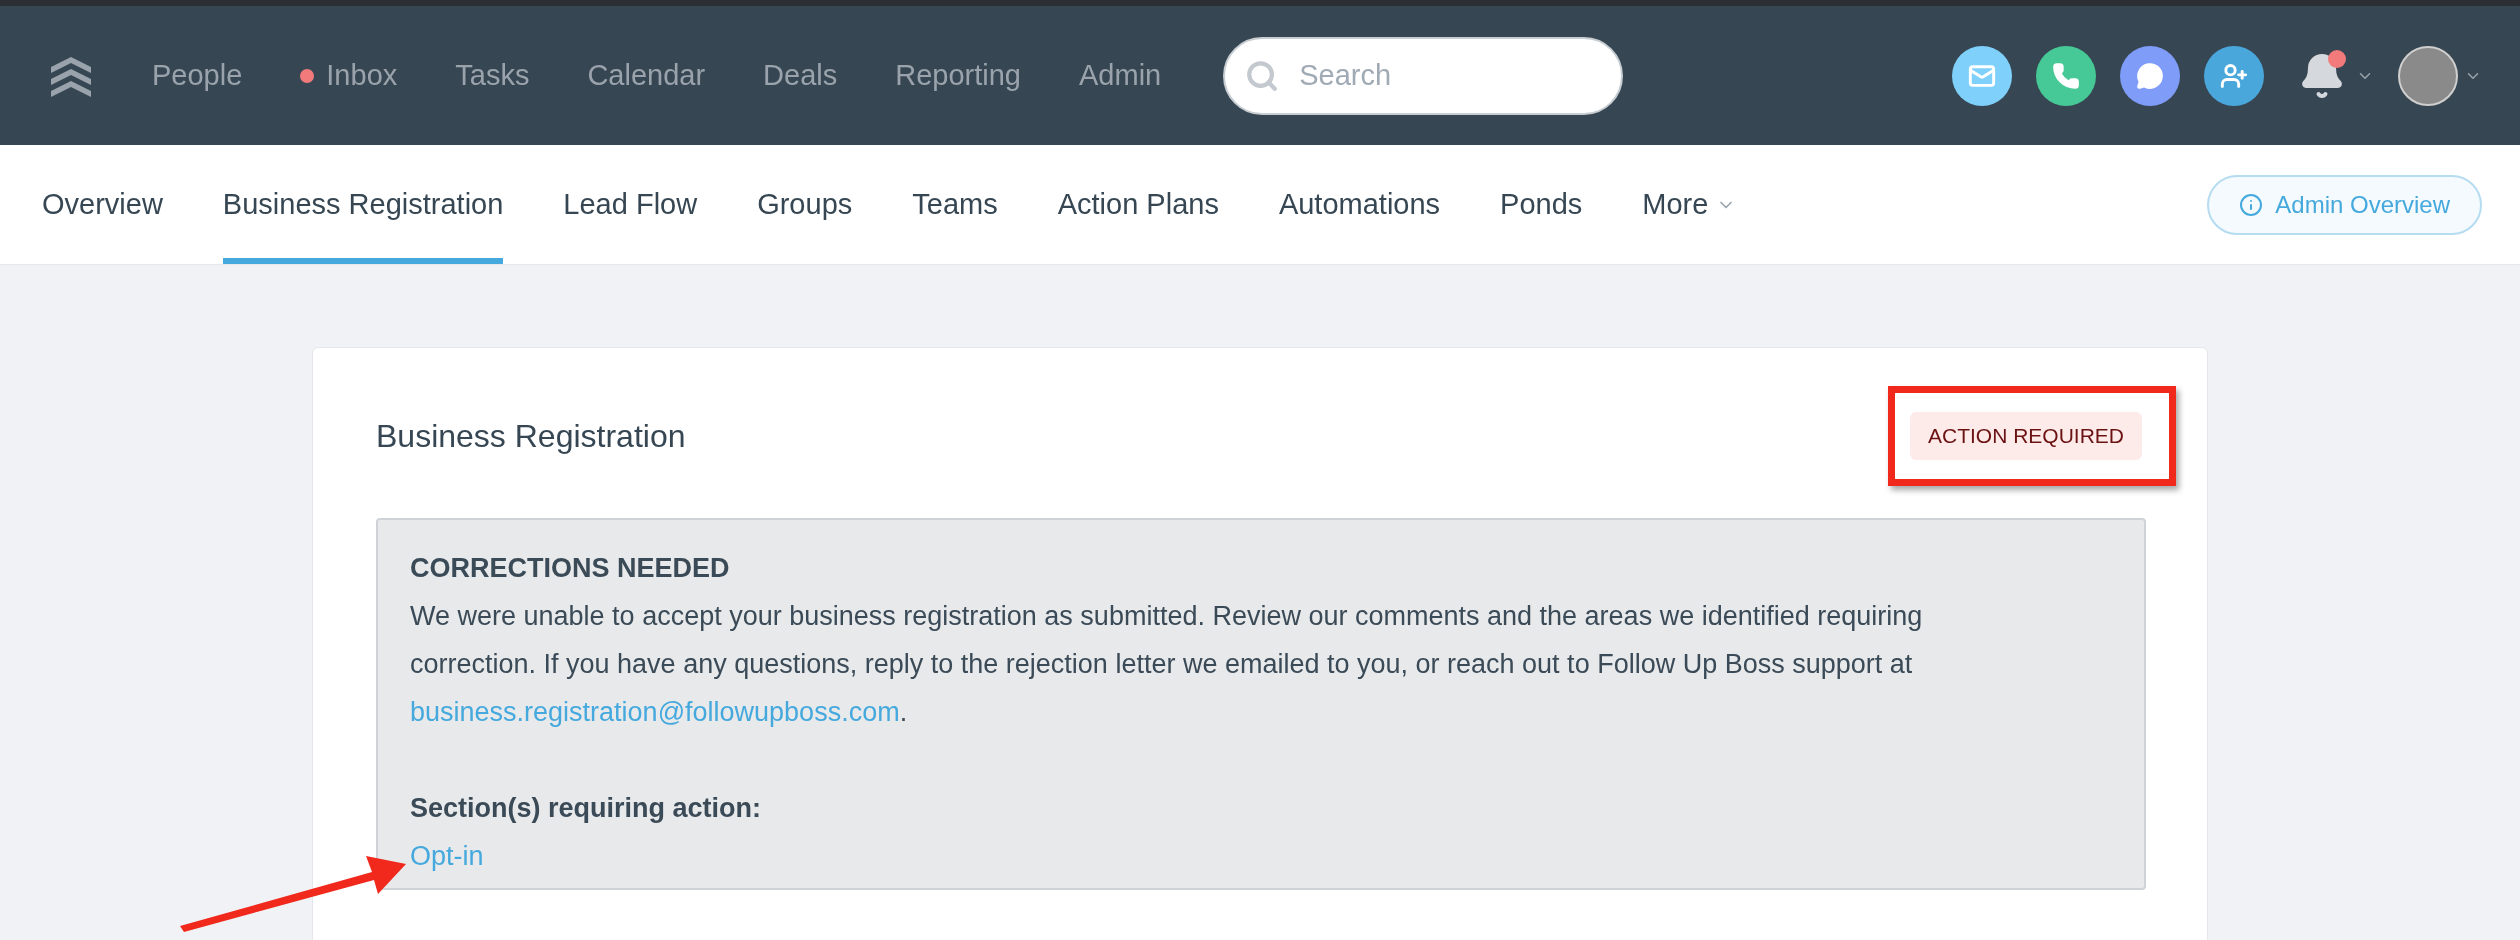  I want to click on sections-heading: Section(s) requiring action:, so click(586, 808).